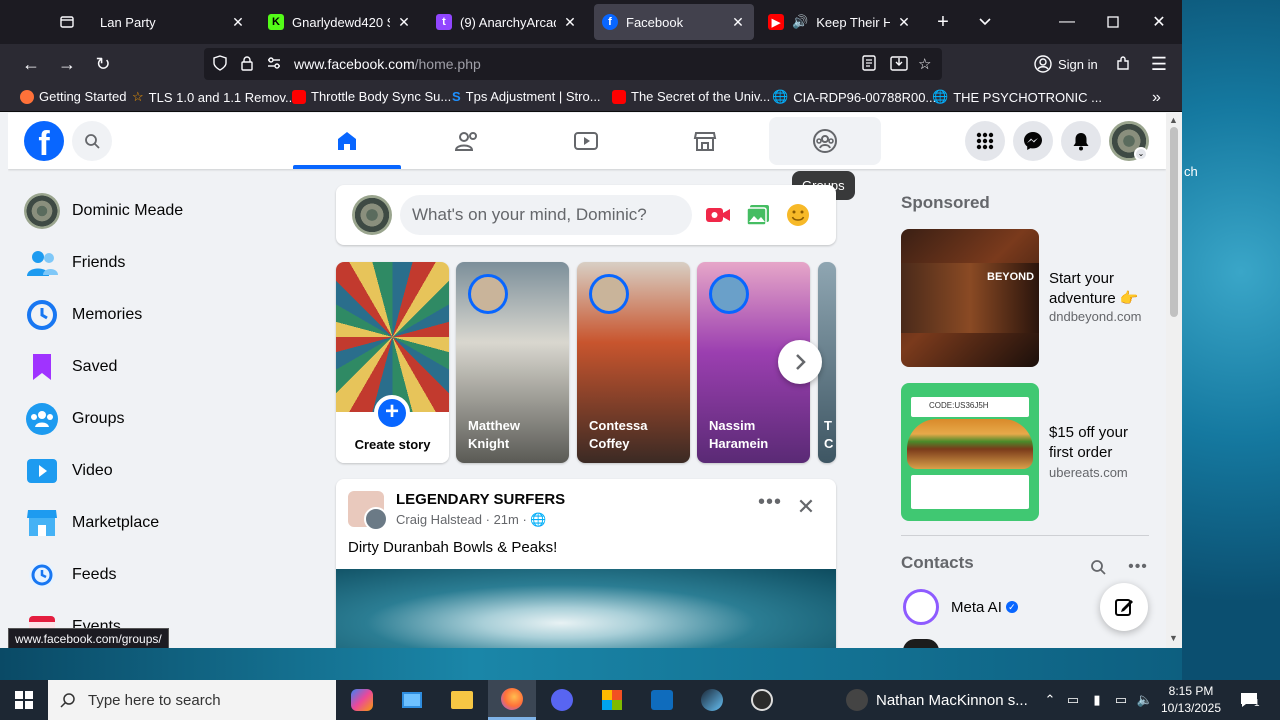 The image size is (1280, 720). What do you see at coordinates (758, 215) in the screenshot?
I see `photo-video-button` at bounding box center [758, 215].